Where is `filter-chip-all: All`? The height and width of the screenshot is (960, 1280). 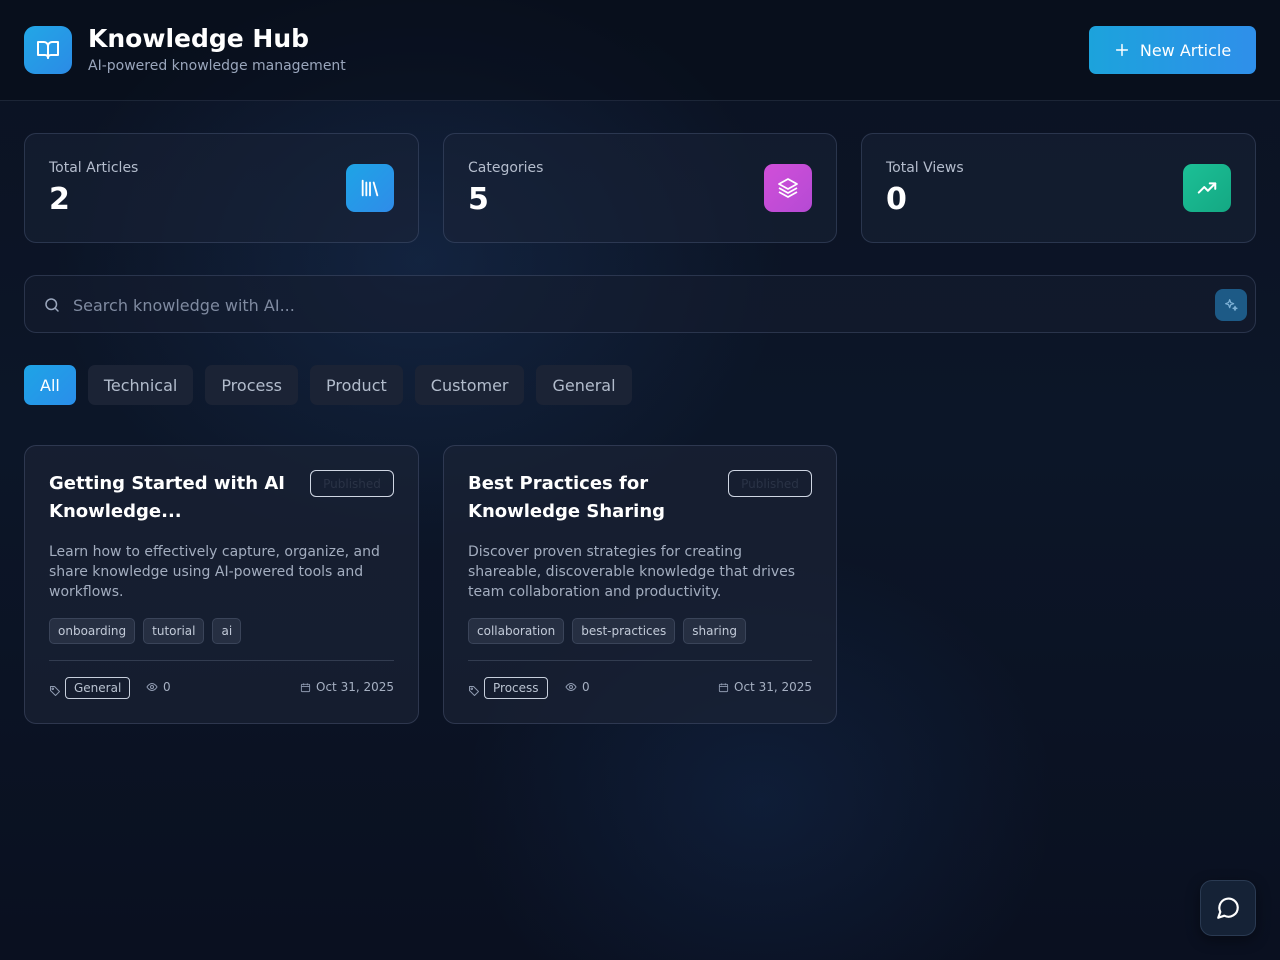
filter-chip-all: All is located at coordinates (50, 385).